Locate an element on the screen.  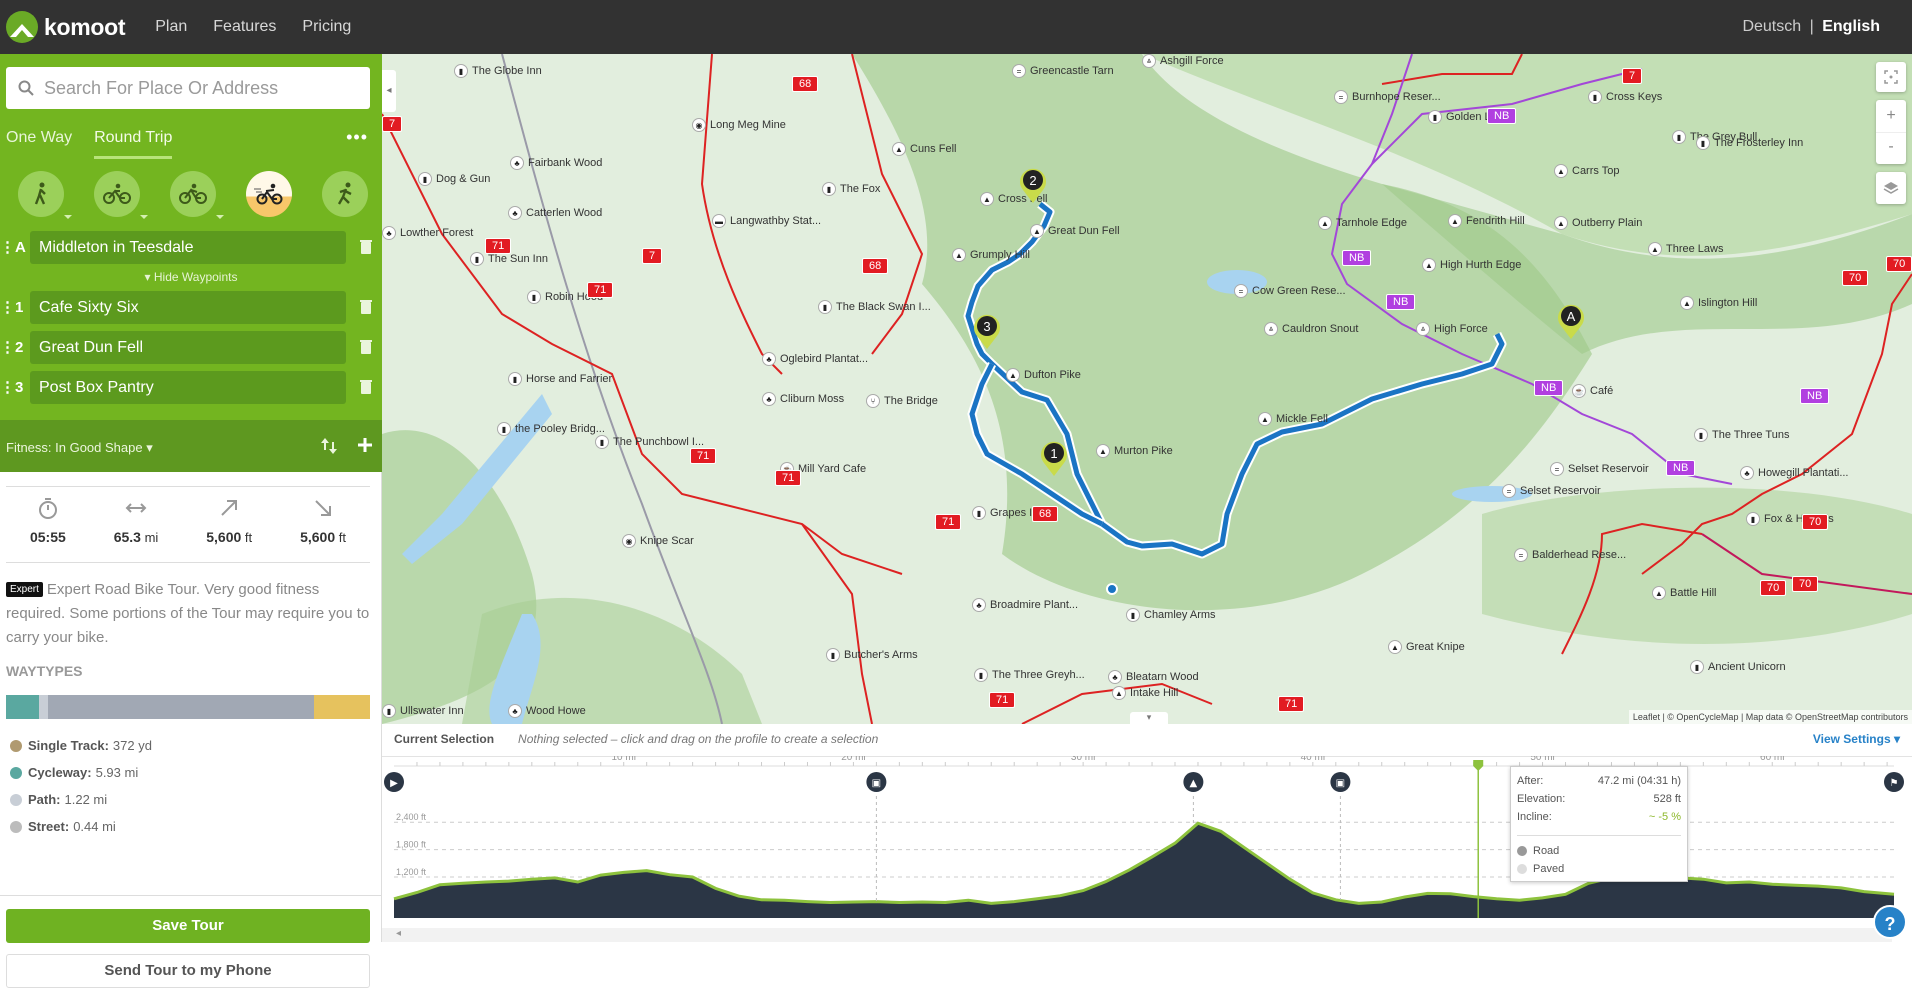
map-poi-label: ♣ Cliburn Moss is located at coordinates (803, 399).